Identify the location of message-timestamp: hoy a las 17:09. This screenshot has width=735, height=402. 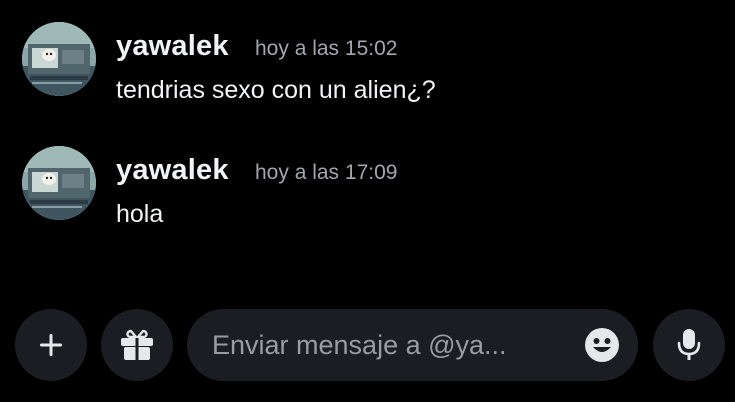
(326, 172).